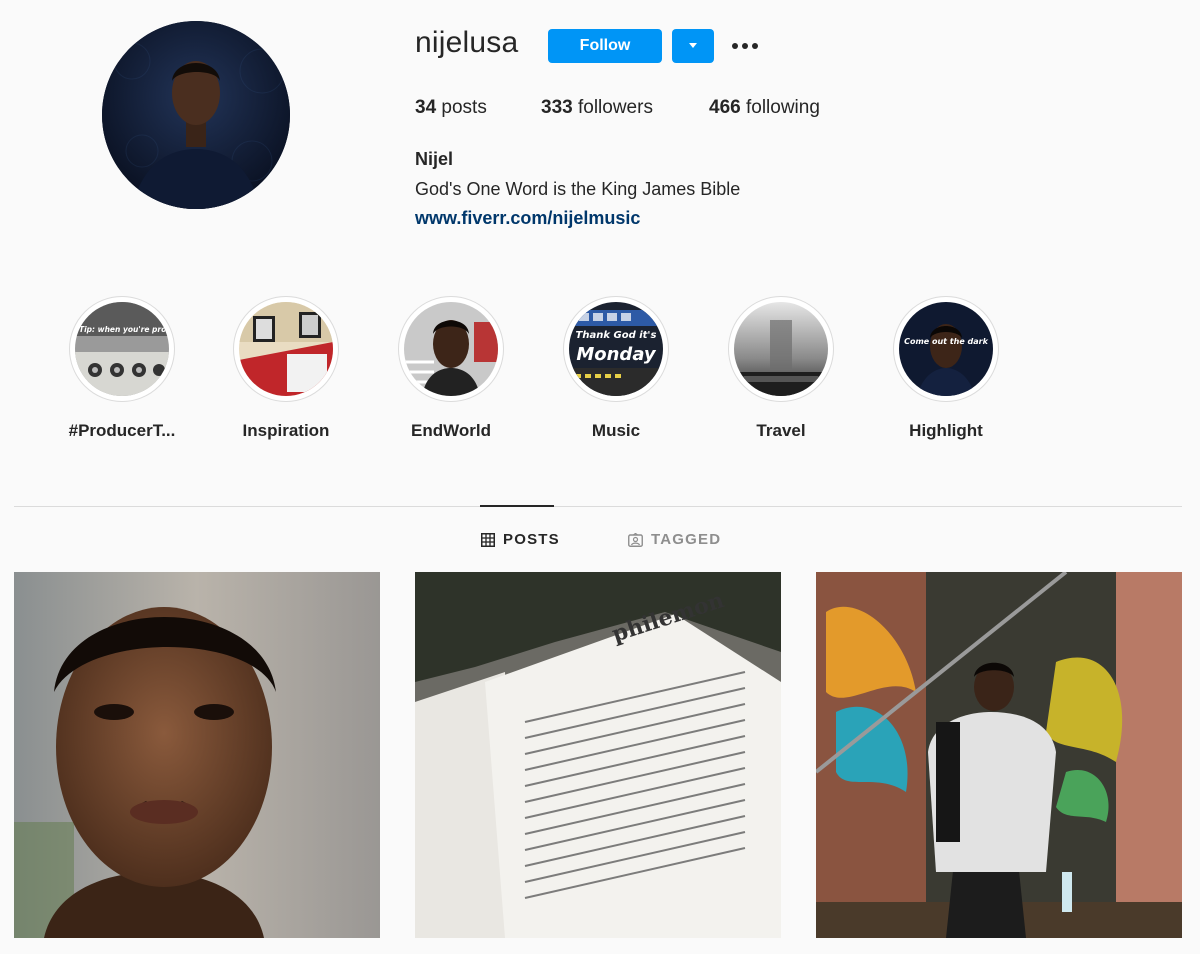  Describe the element at coordinates (946, 341) in the screenshot. I see `highlight-overlay-text: Come out the dark` at that location.